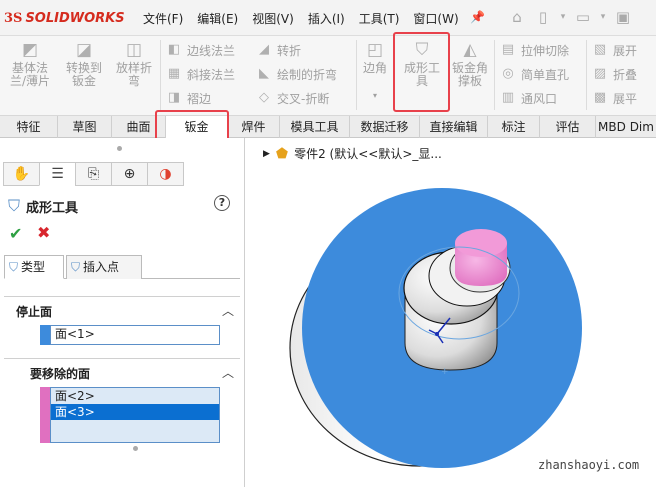 This screenshot has height=487, width=656. What do you see at coordinates (160, 75) in the screenshot?
I see `ribbon-separator` at bounding box center [160, 75].